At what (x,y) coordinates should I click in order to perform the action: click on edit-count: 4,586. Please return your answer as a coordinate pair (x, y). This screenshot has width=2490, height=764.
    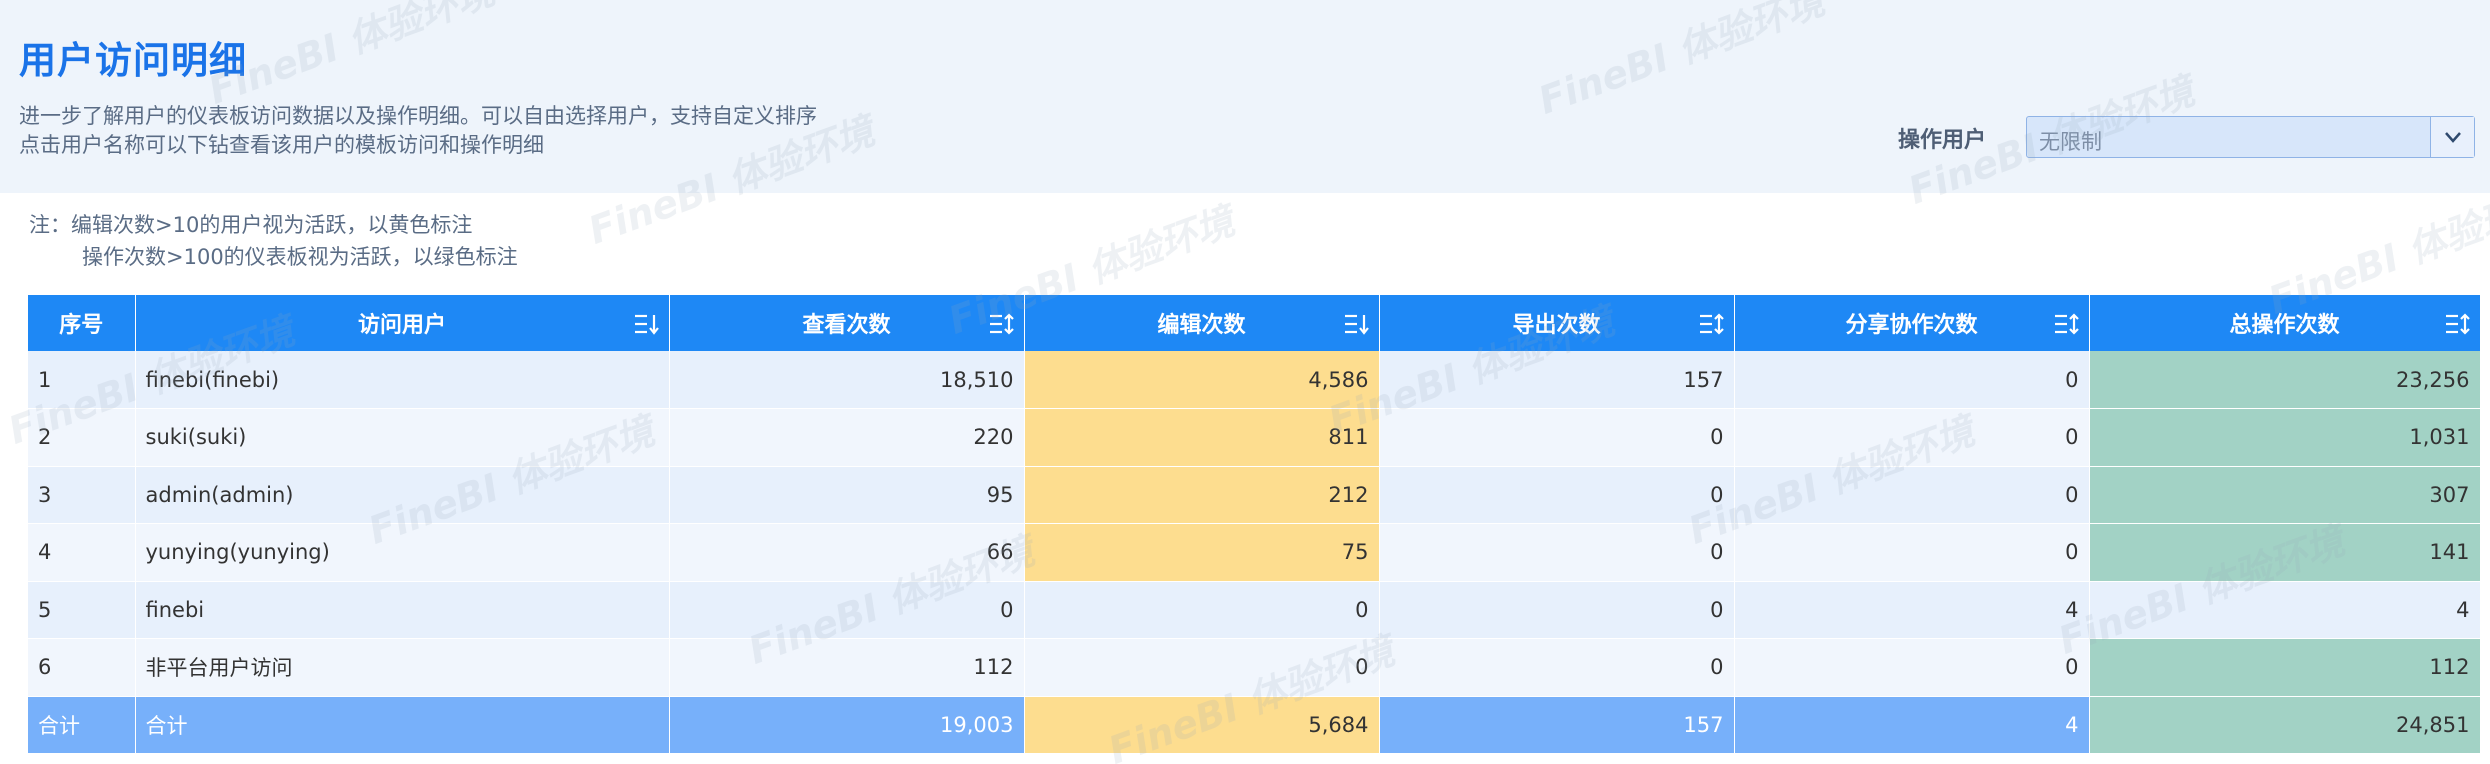
    Looking at the image, I should click on (1202, 380).